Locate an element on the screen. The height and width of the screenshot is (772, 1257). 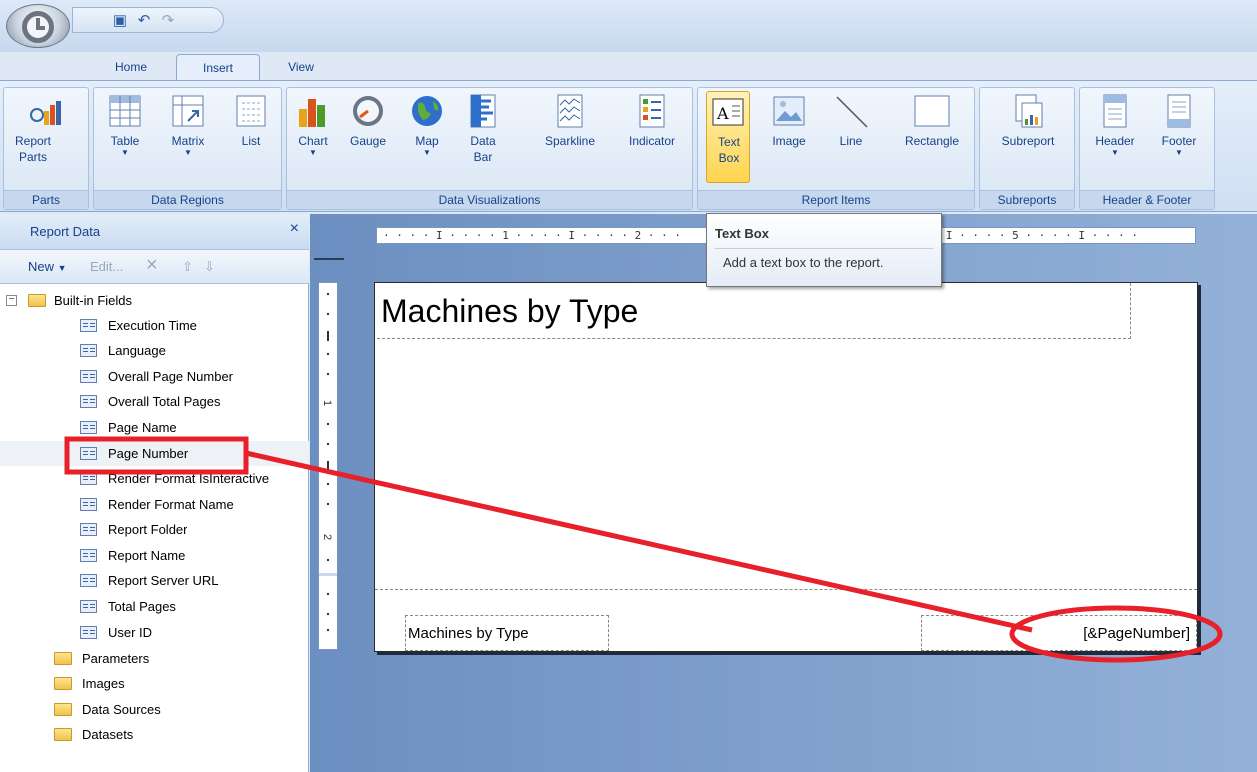
new-menu-button: New ▼ is located at coordinates (47, 266).